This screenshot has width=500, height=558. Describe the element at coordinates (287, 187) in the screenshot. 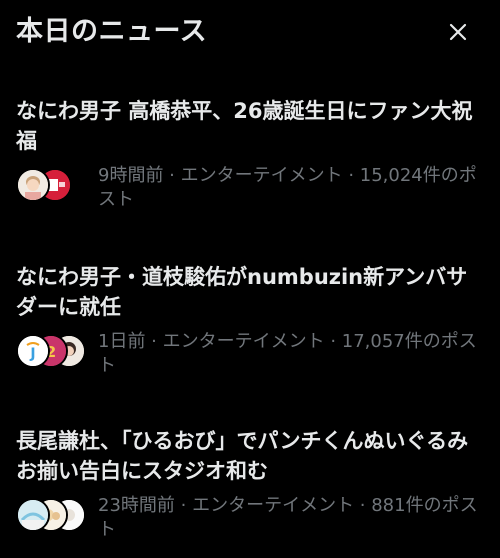

I see `news-meta: 9時間前 · エンターテイメント · 15,024件のポスト` at that location.